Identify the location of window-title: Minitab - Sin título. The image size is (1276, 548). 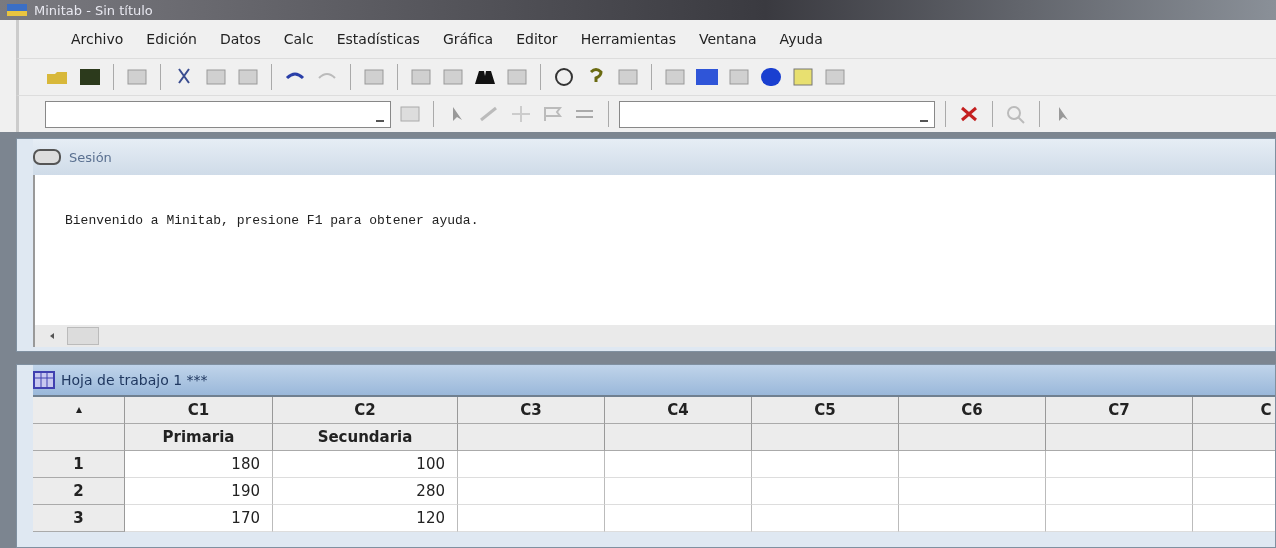
(93, 10).